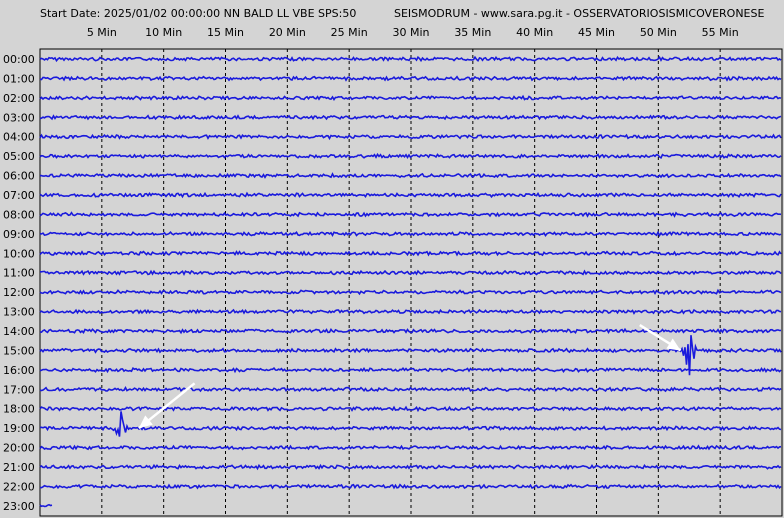  I want to click on hour-label: 12:00, so click(19, 292).